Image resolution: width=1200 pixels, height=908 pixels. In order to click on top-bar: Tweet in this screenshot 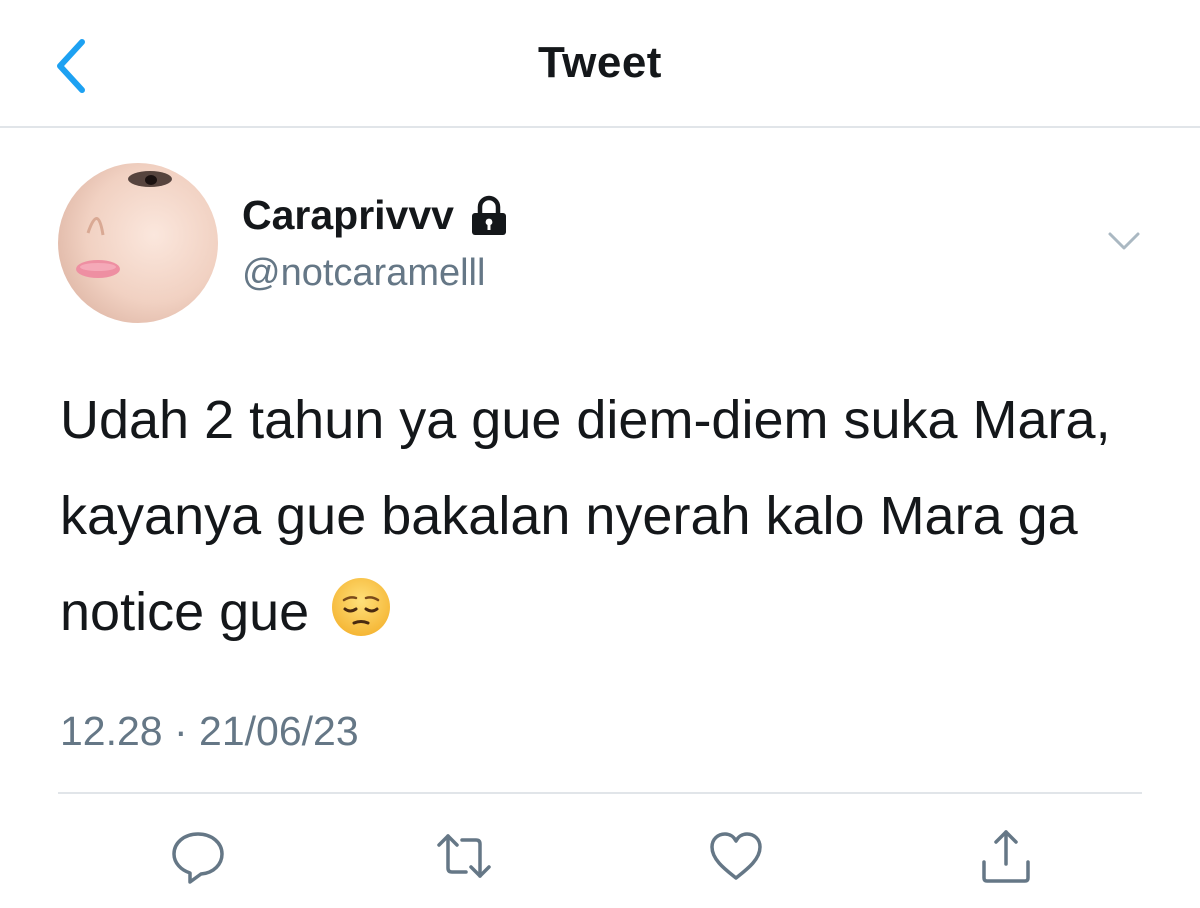, I will do `click(600, 64)`.